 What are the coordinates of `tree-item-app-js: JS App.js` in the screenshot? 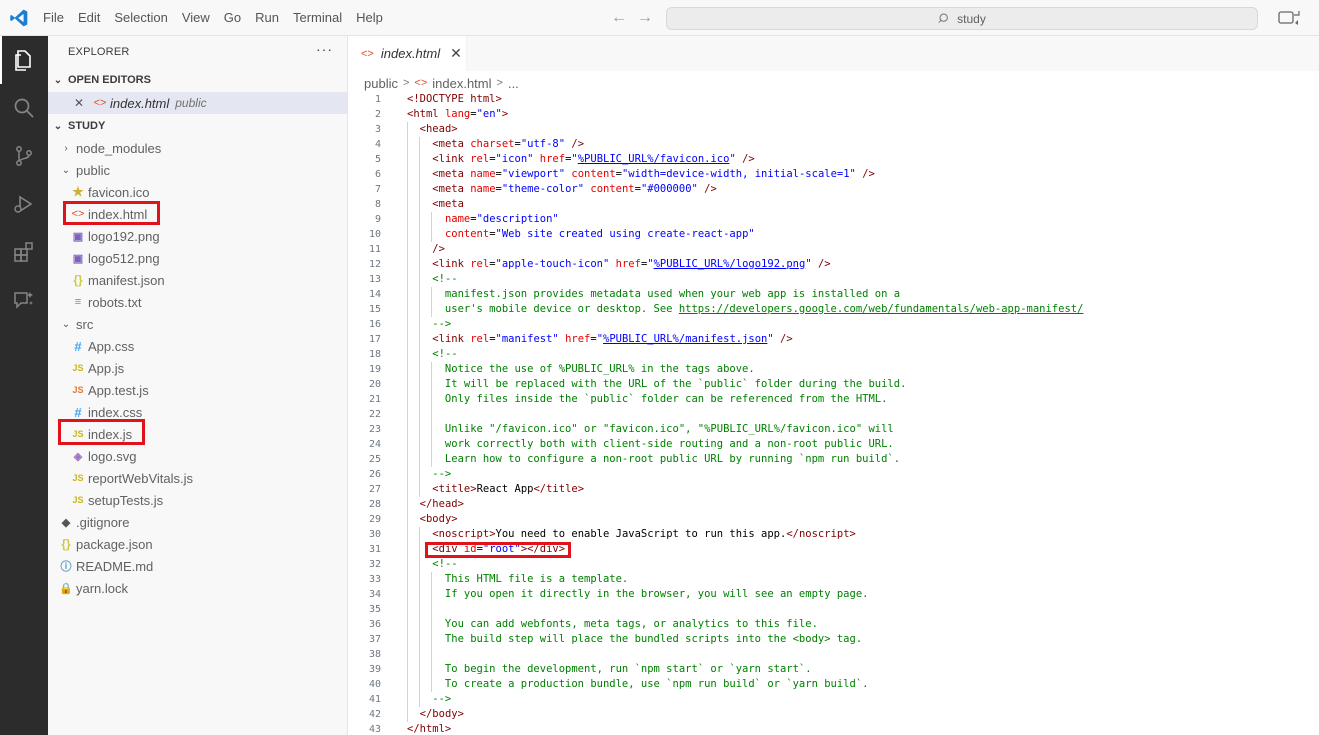 It's located at (197, 368).